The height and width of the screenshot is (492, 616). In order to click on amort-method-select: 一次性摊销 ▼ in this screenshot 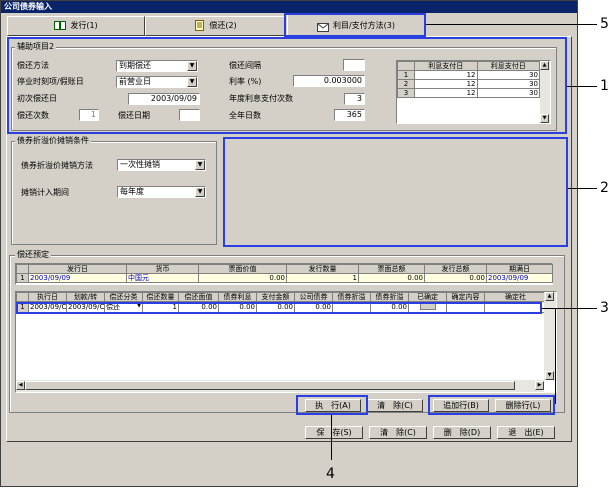, I will do `click(161, 165)`.